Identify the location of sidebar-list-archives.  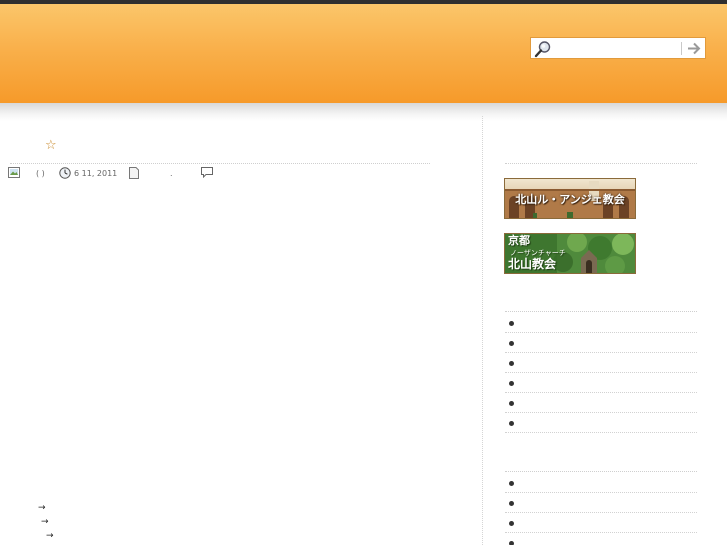
(601, 509).